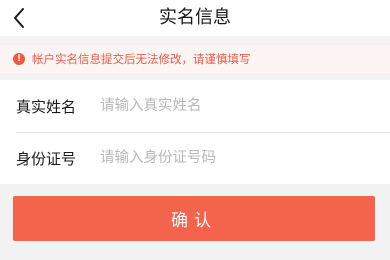  I want to click on page-title: 实名信息, so click(195, 17).